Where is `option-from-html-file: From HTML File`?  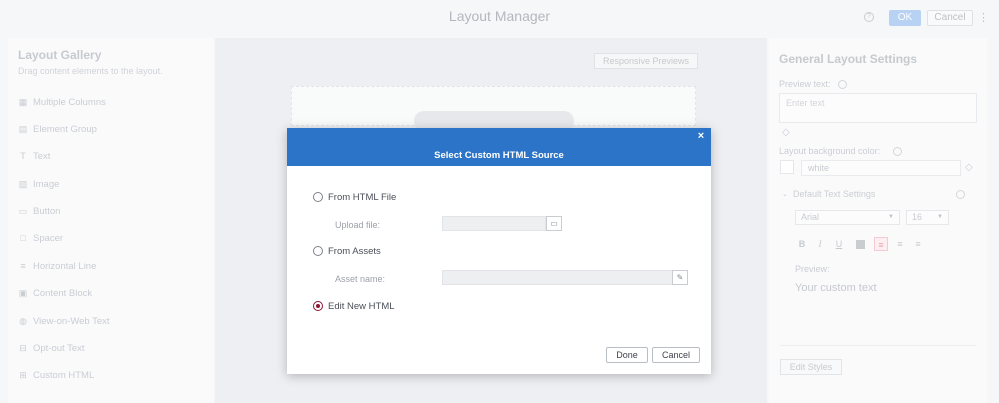
option-from-html-file: From HTML File is located at coordinates (354, 197).